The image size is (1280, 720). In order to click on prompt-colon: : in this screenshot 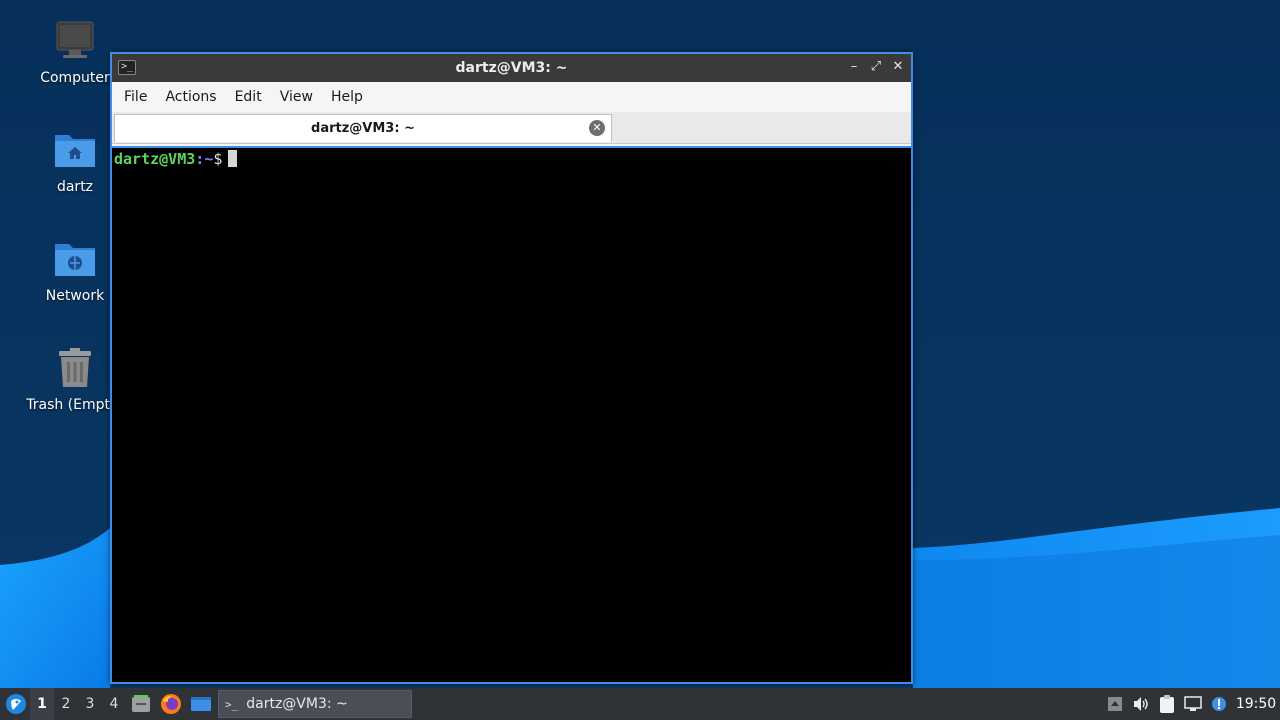, I will do `click(200, 159)`.